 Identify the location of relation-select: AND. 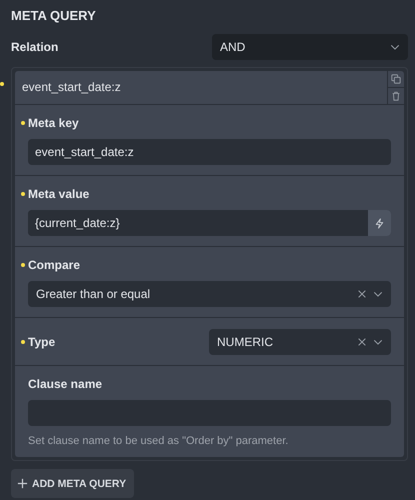
(310, 47).